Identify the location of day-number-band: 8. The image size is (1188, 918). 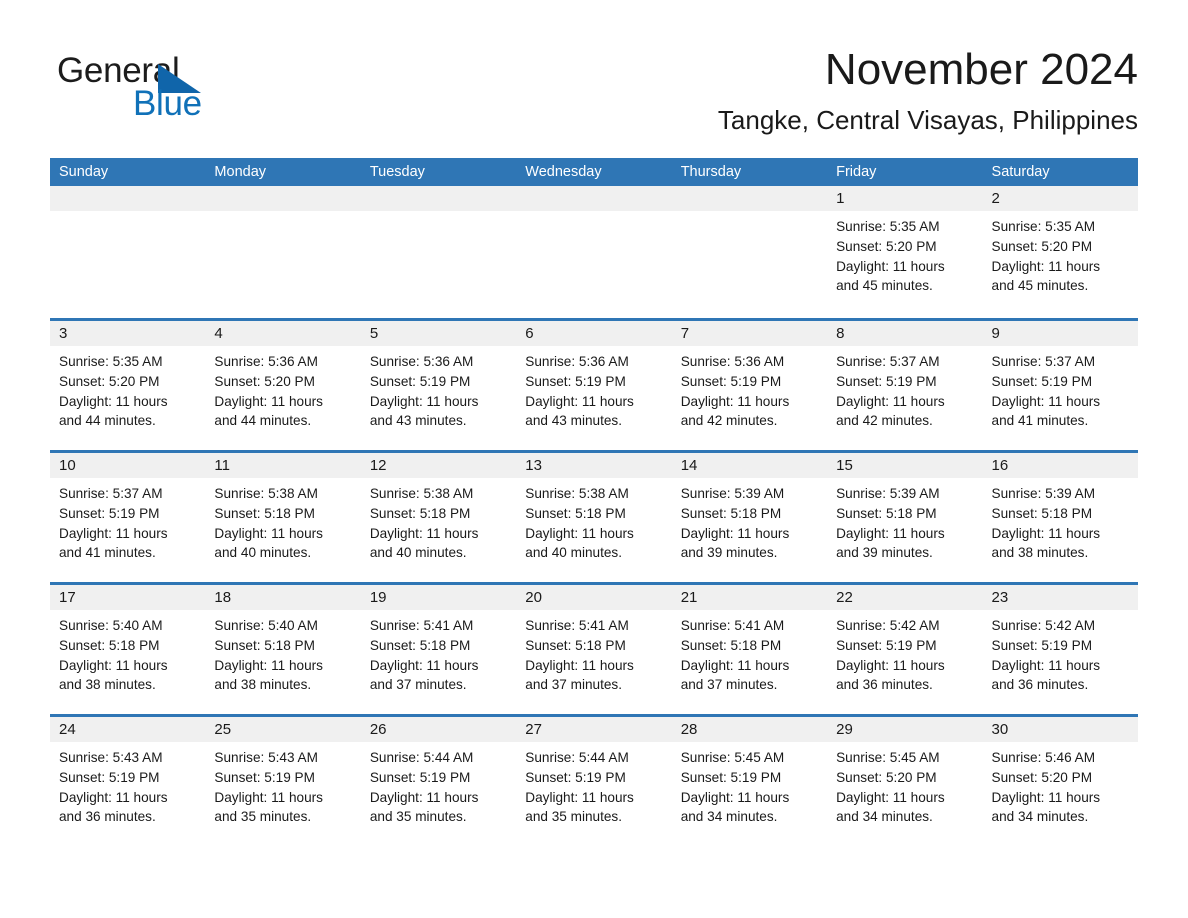
(905, 333).